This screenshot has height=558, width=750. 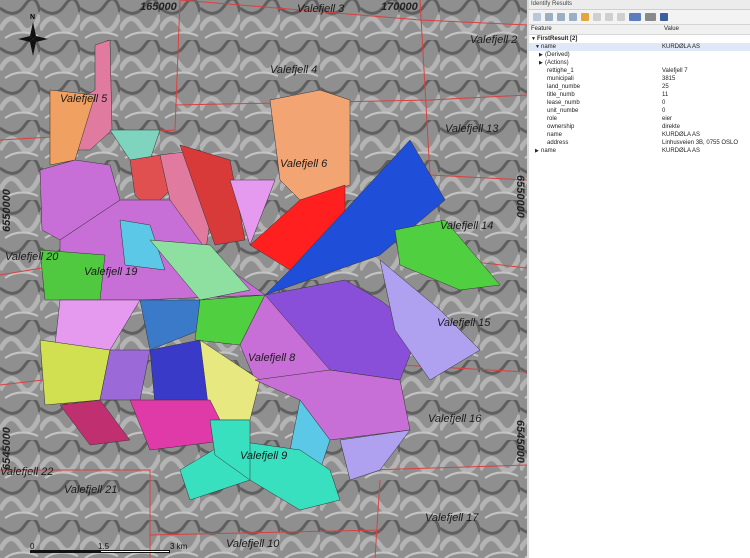 I want to click on panel-title: Identify Results, so click(x=639, y=5).